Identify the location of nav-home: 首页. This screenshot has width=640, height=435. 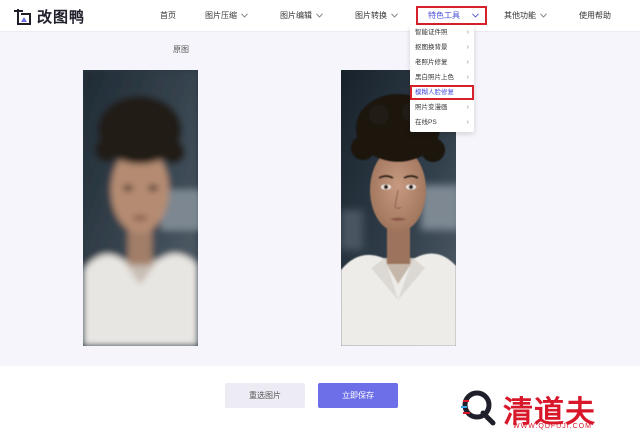
(168, 15).